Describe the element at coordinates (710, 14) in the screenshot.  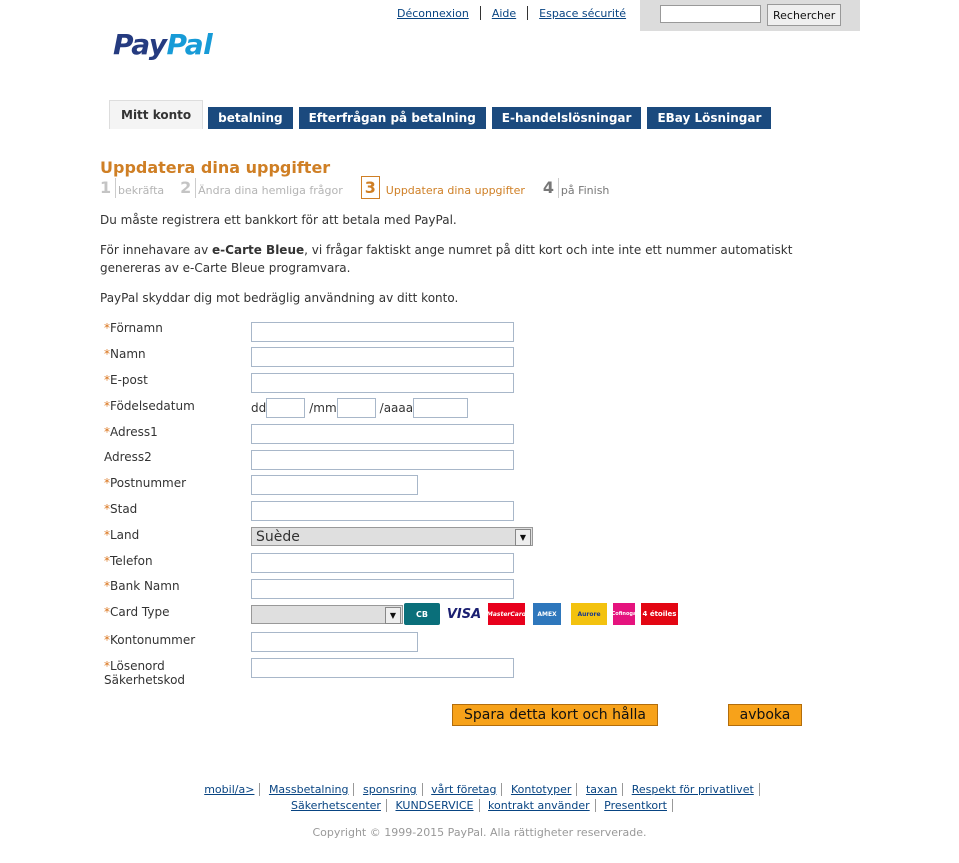
I see `search-input` at that location.